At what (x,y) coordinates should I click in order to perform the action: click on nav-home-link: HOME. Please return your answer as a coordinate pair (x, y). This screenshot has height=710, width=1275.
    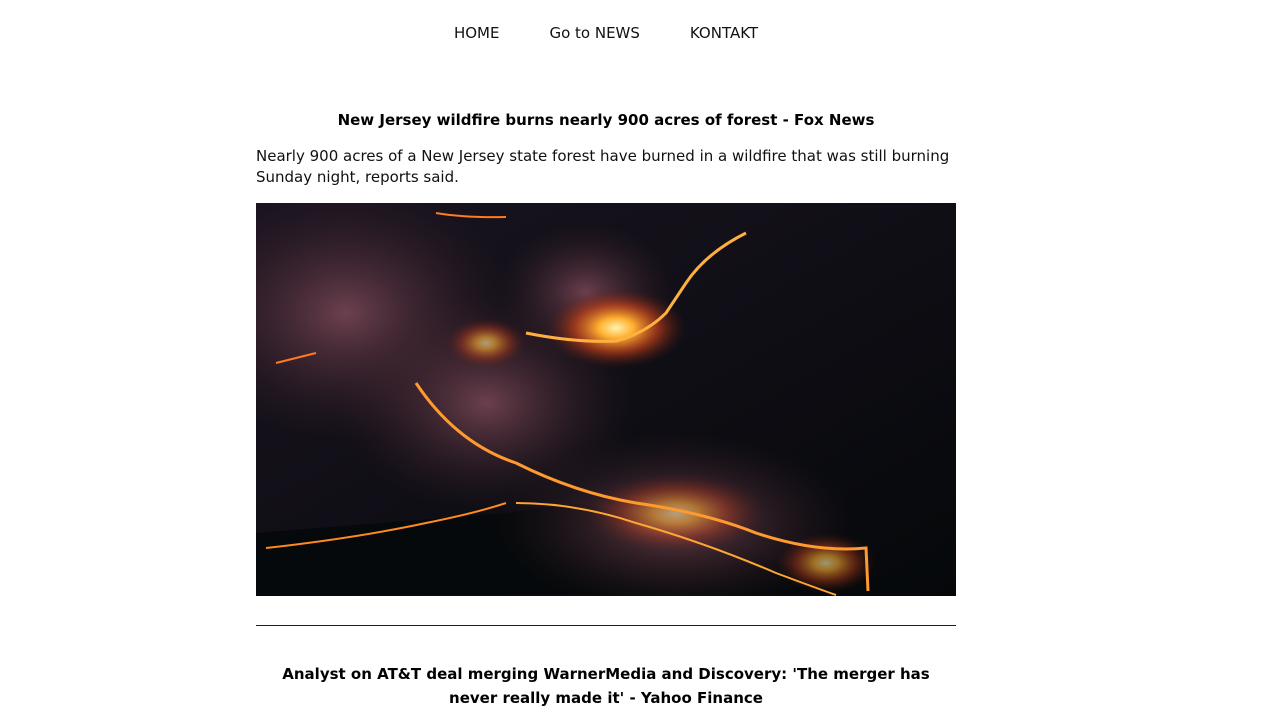
    Looking at the image, I should click on (477, 33).